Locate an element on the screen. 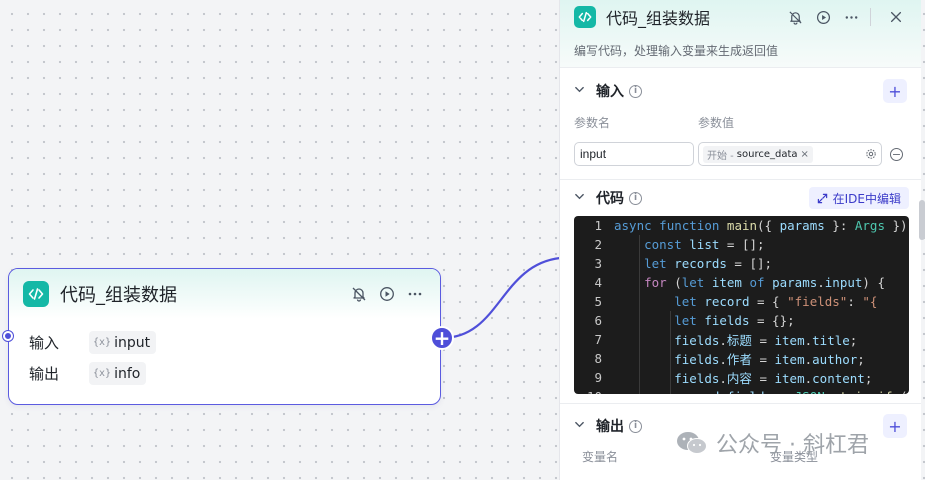 The height and width of the screenshot is (480, 925). node-output-chip: {x} info is located at coordinates (118, 373).